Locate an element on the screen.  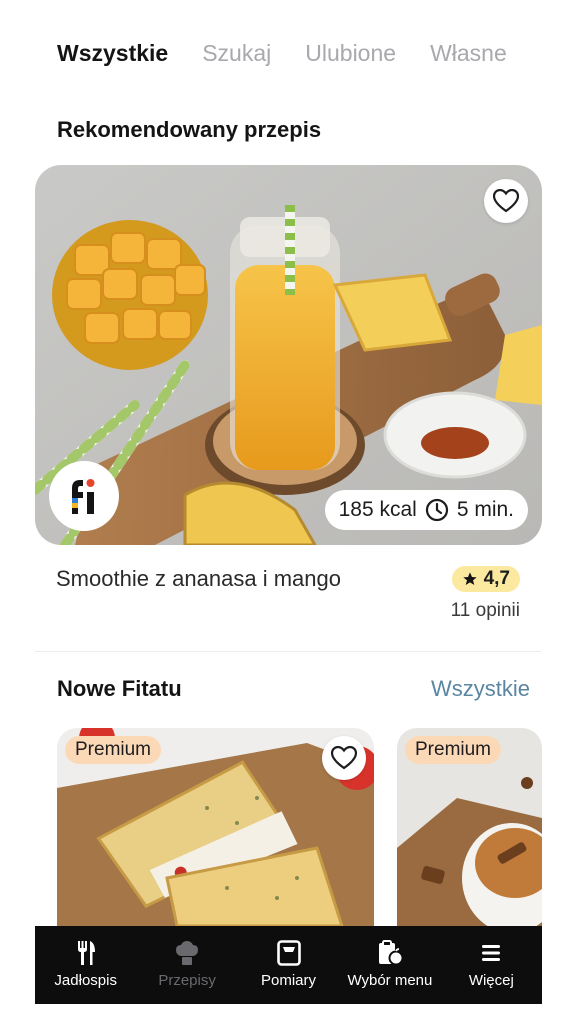
nav-label: Jadłospis is located at coordinates (85, 980).